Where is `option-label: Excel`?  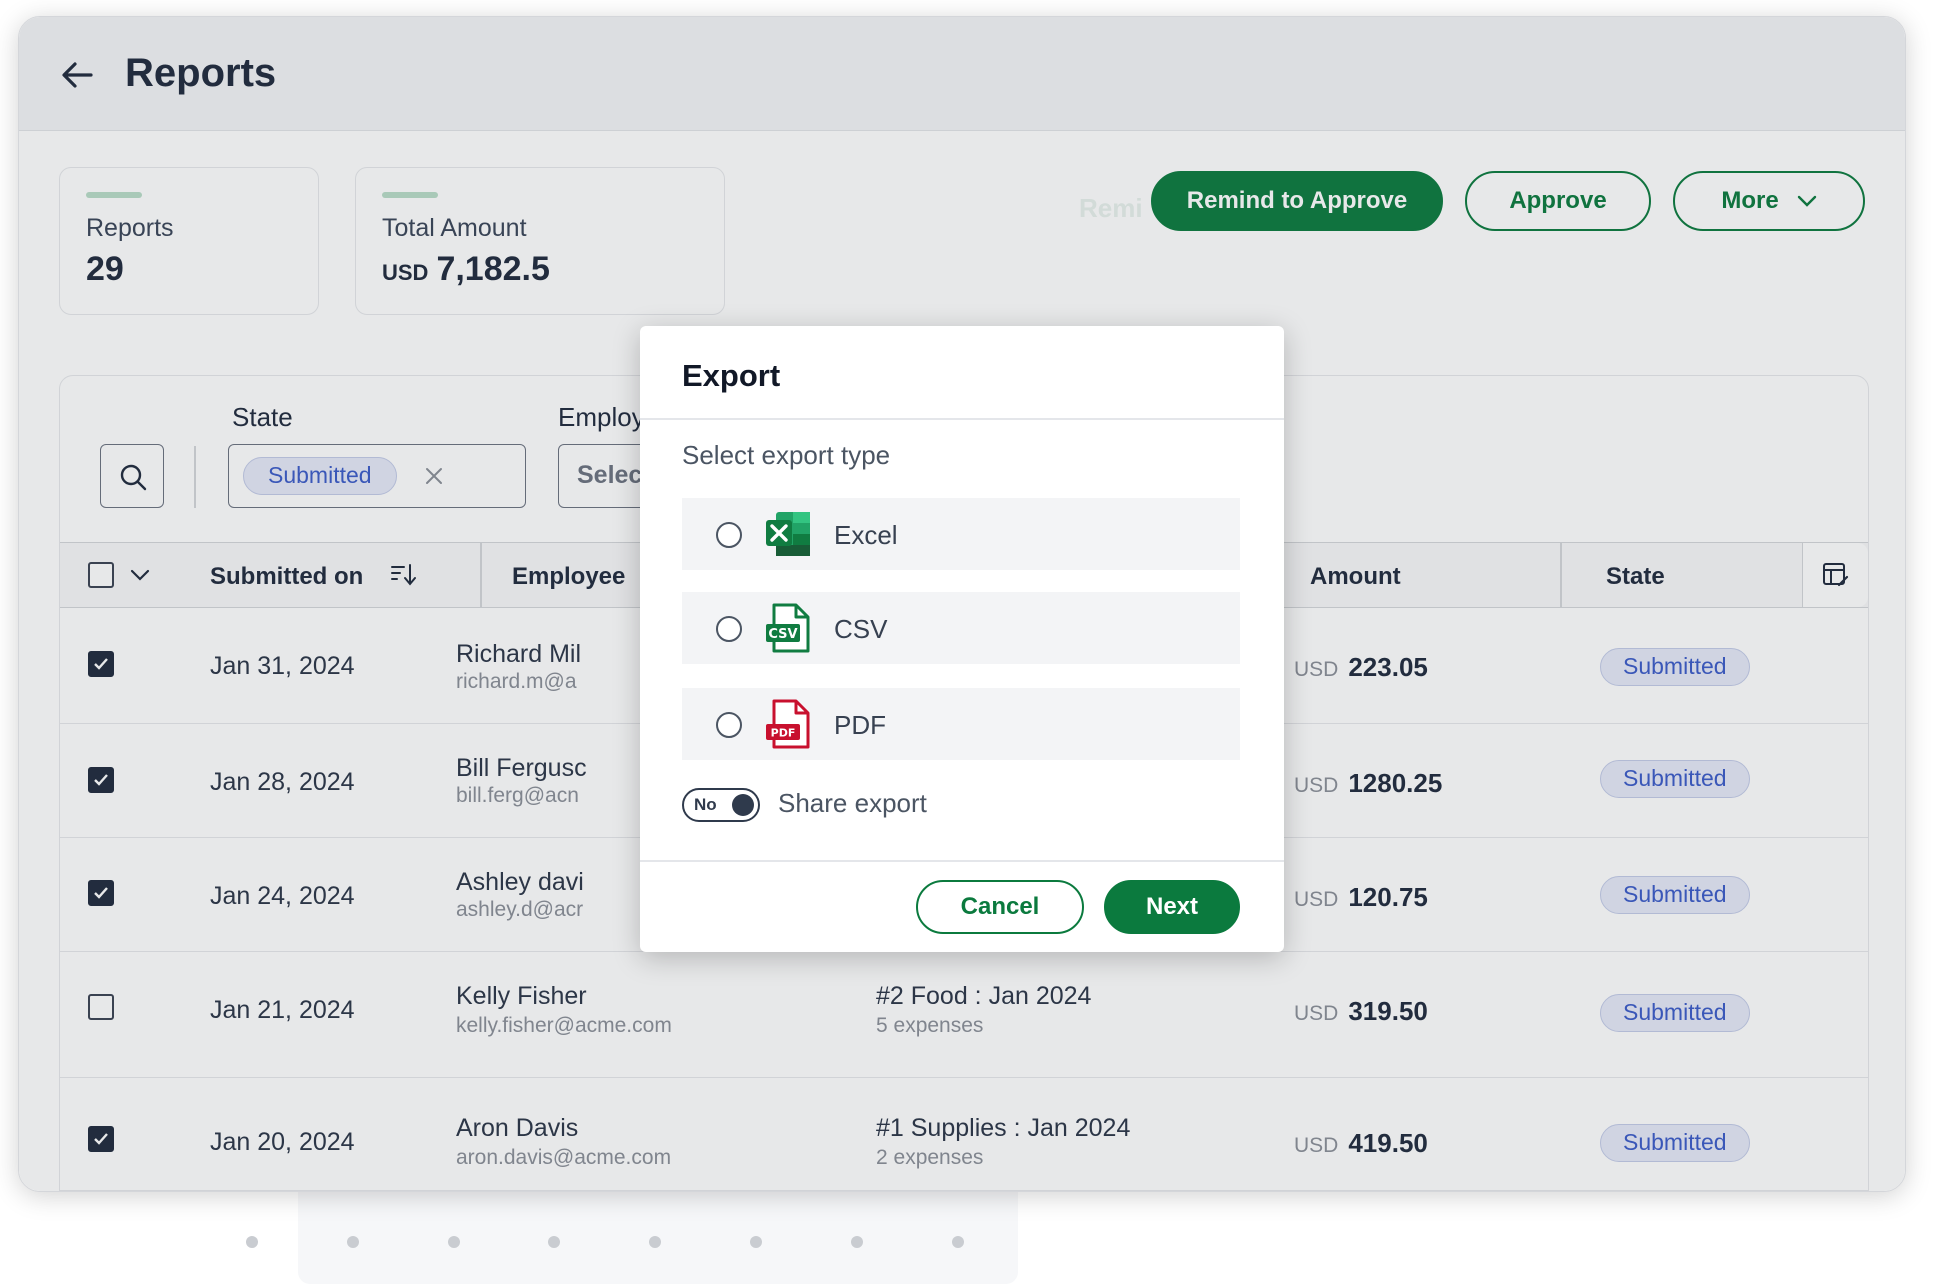 option-label: Excel is located at coordinates (866, 535).